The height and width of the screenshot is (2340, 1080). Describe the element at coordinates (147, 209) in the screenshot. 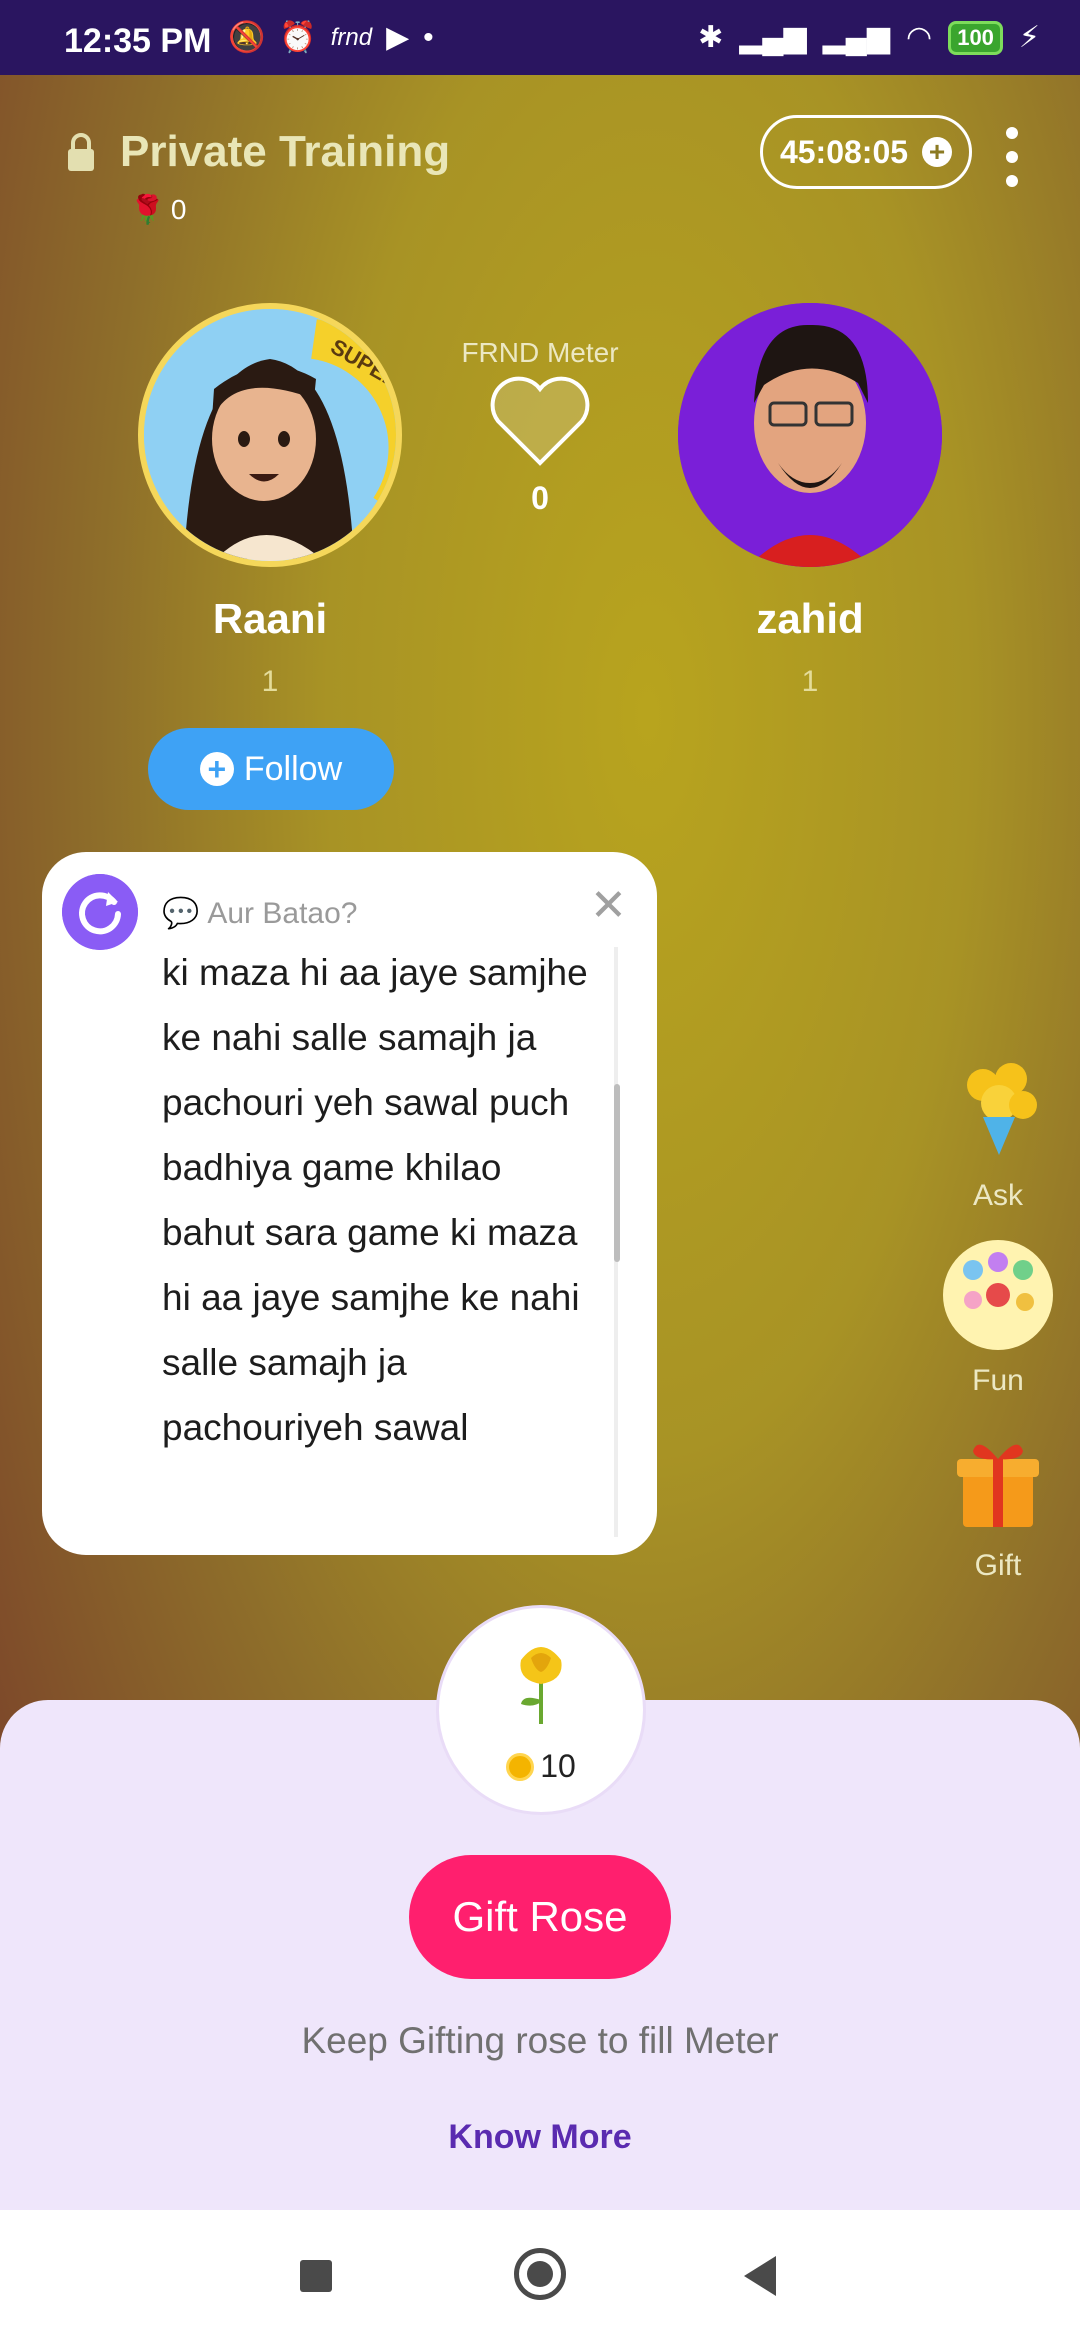

I see `rose-icon: 🌹` at that location.